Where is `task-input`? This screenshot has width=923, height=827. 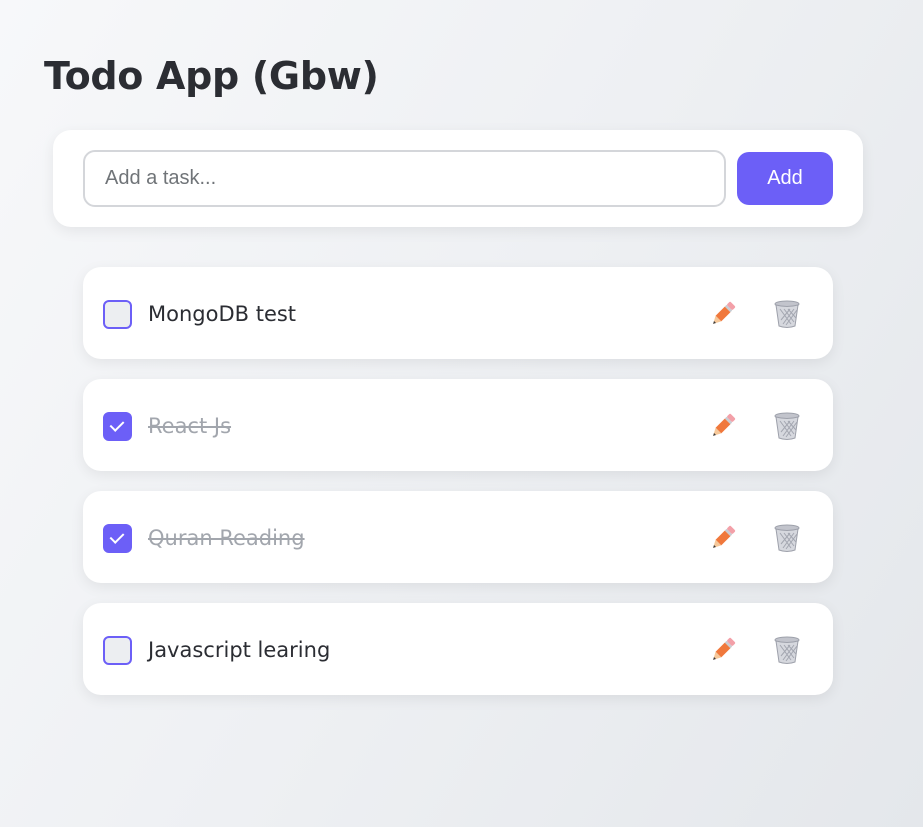
task-input is located at coordinates (404, 178).